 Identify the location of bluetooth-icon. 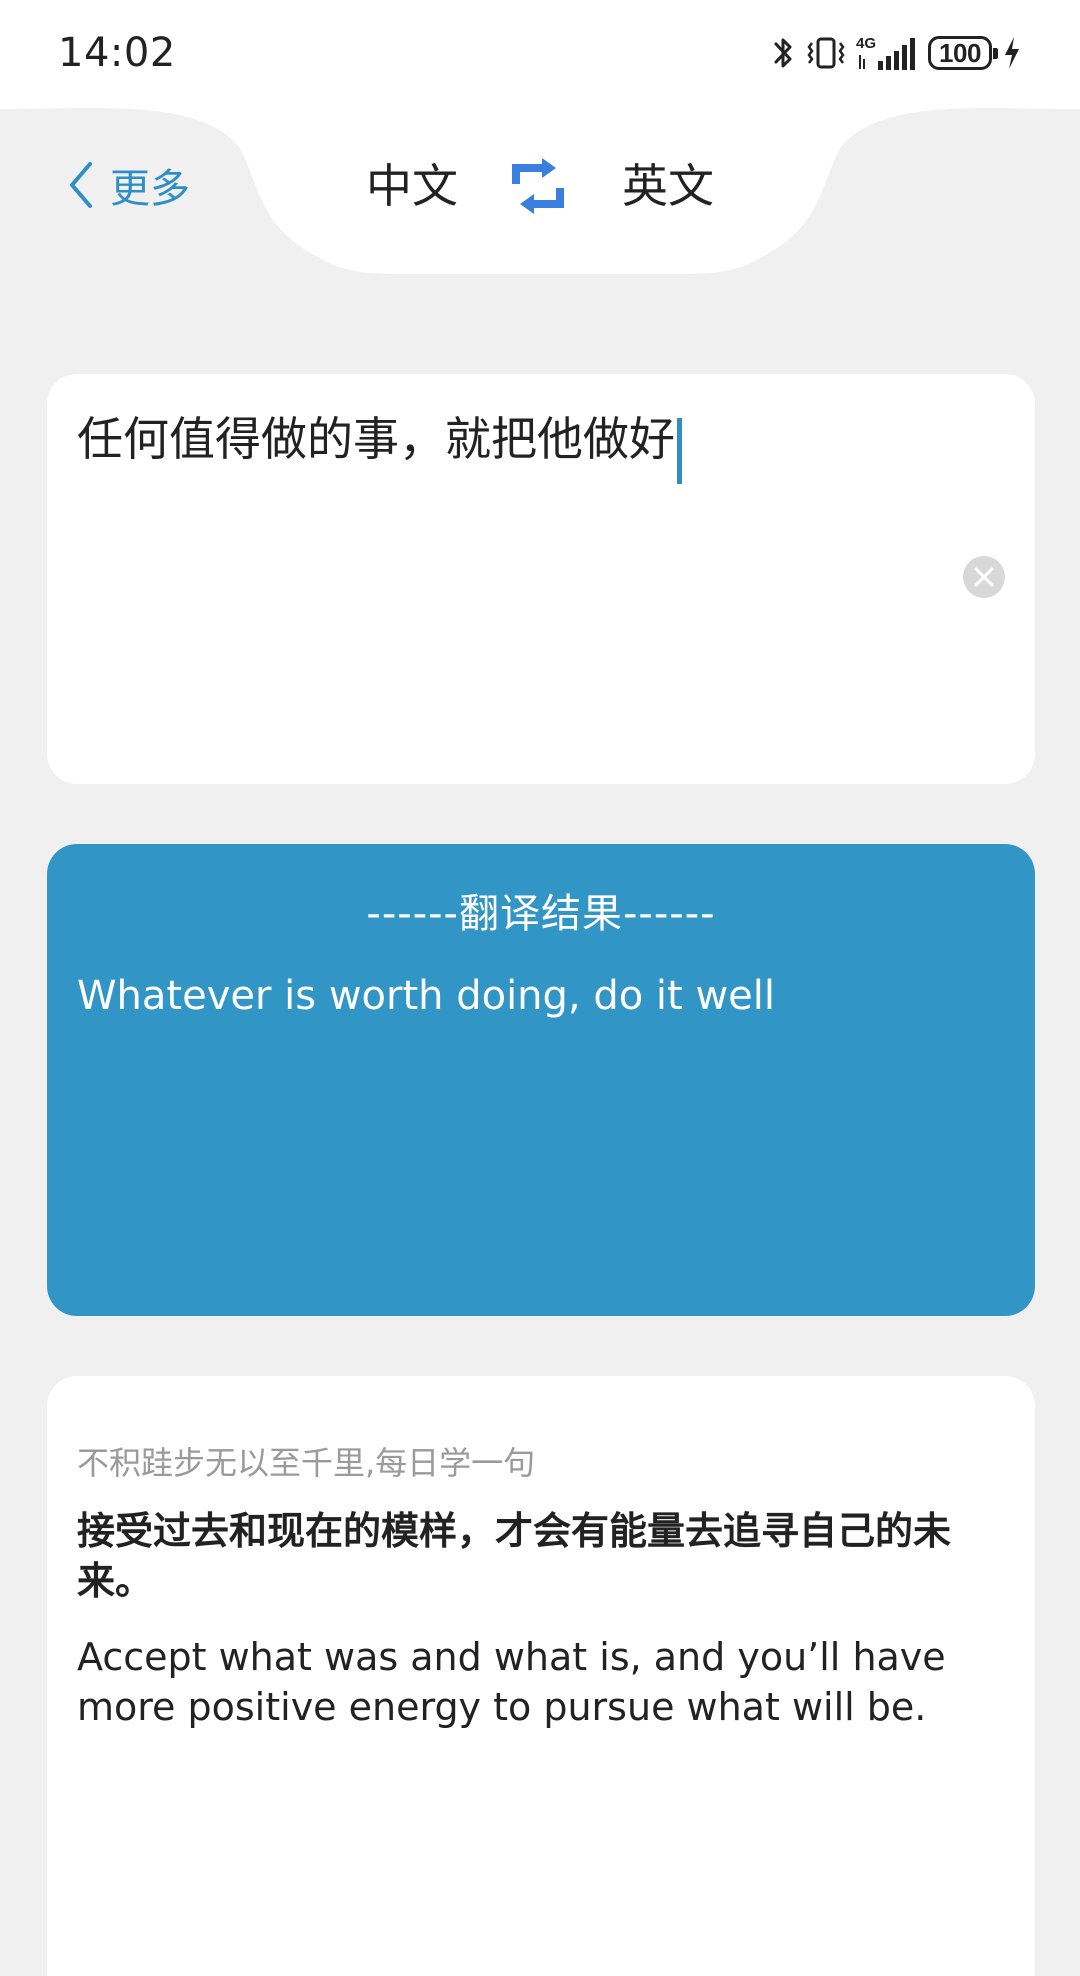
(783, 53).